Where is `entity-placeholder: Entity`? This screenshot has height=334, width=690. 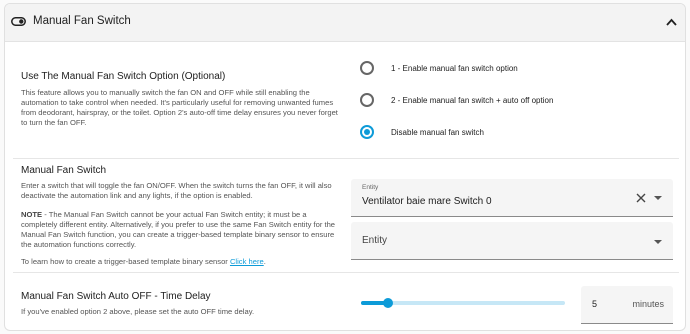
entity-placeholder: Entity is located at coordinates (375, 240).